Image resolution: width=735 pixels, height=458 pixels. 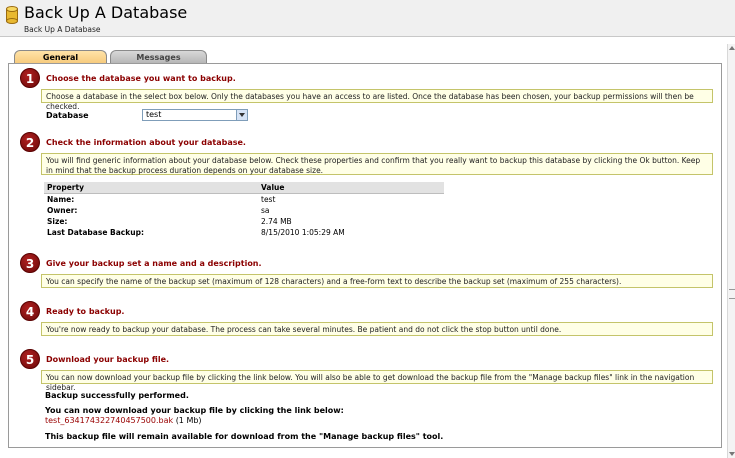 I want to click on backup-file-size: (1 Mb), so click(x=188, y=420).